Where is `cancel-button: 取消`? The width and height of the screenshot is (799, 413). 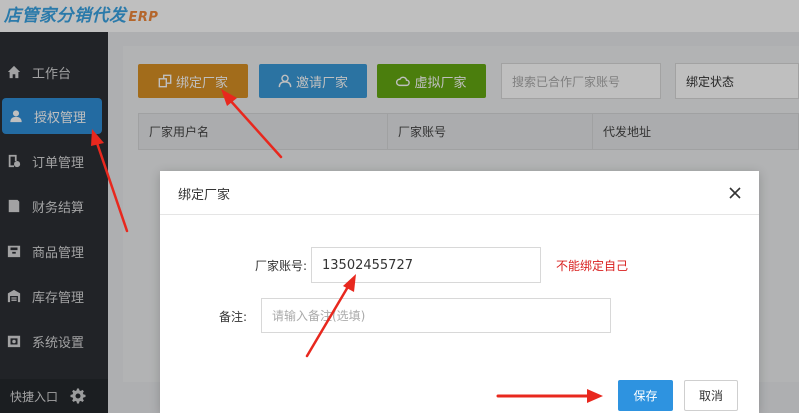
cancel-button: 取消 is located at coordinates (711, 395).